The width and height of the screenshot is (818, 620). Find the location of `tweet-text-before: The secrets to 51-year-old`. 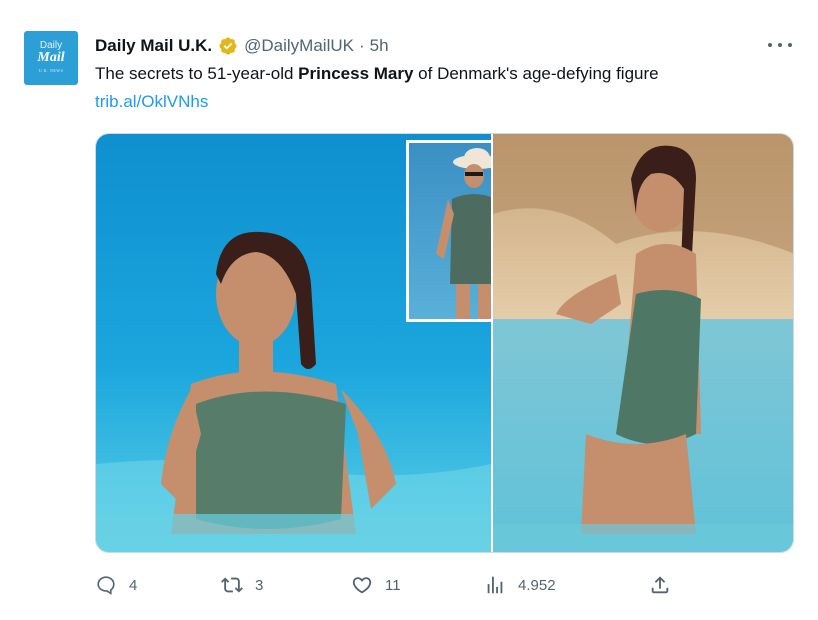

tweet-text-before: The secrets to 51-year-old is located at coordinates (197, 73).